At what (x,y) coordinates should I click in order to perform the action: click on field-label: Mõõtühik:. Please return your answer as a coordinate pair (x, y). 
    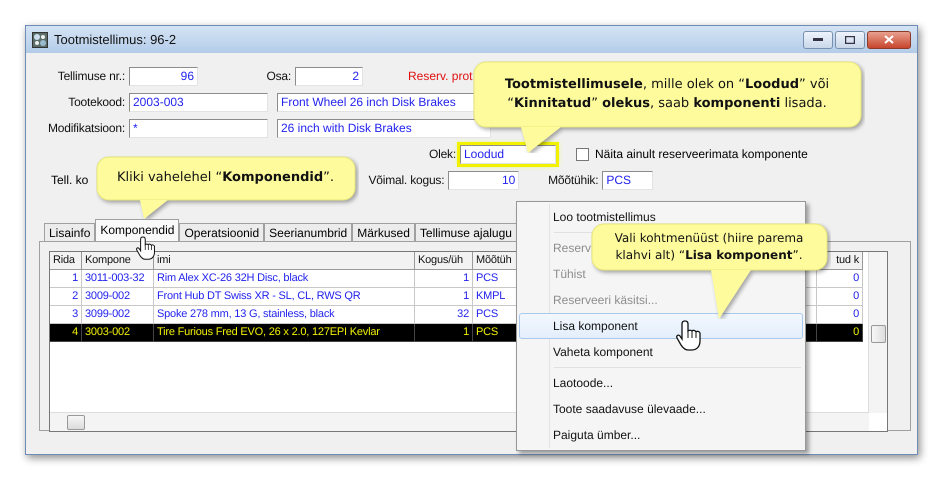
    Looking at the image, I should click on (573, 180).